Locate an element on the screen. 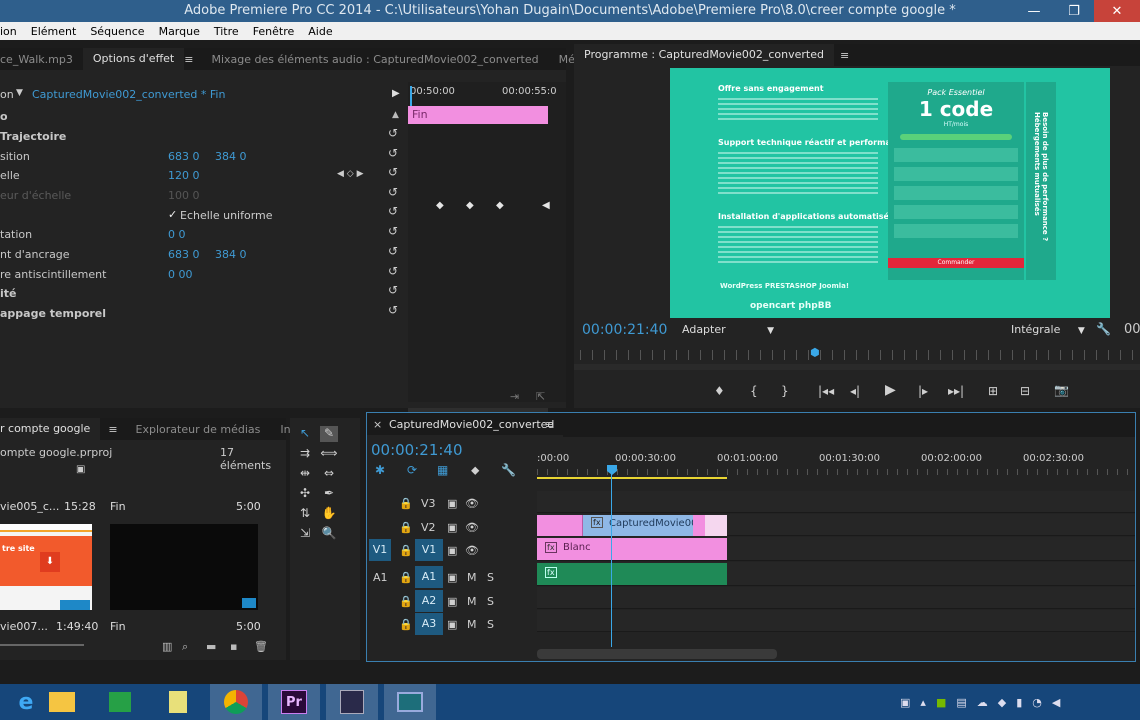 Image resolution: width=1140 pixels, height=720 pixels. project-thumbnail-website: tre site ⬇ is located at coordinates (46, 567).